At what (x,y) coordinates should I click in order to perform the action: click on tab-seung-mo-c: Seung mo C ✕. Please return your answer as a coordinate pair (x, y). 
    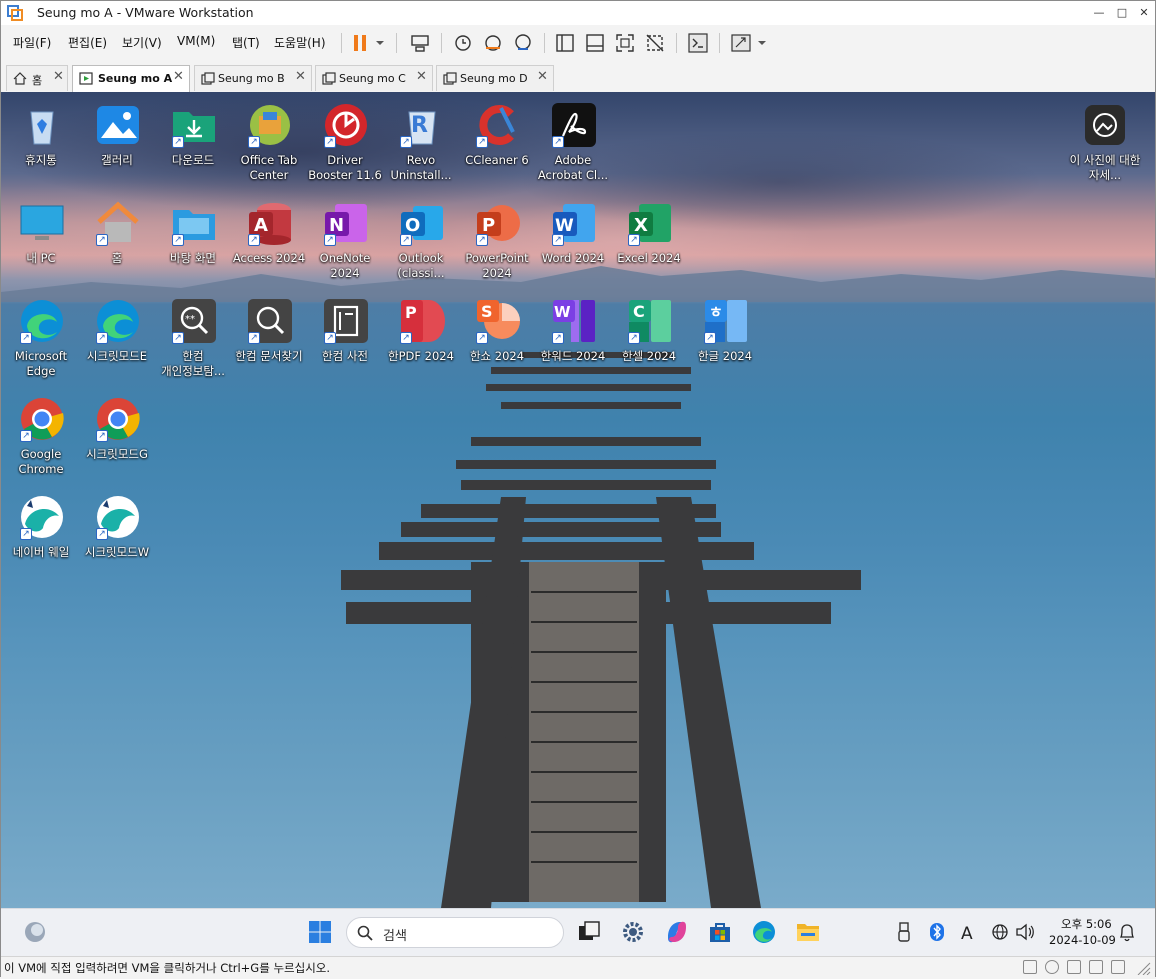
    Looking at the image, I should click on (374, 78).